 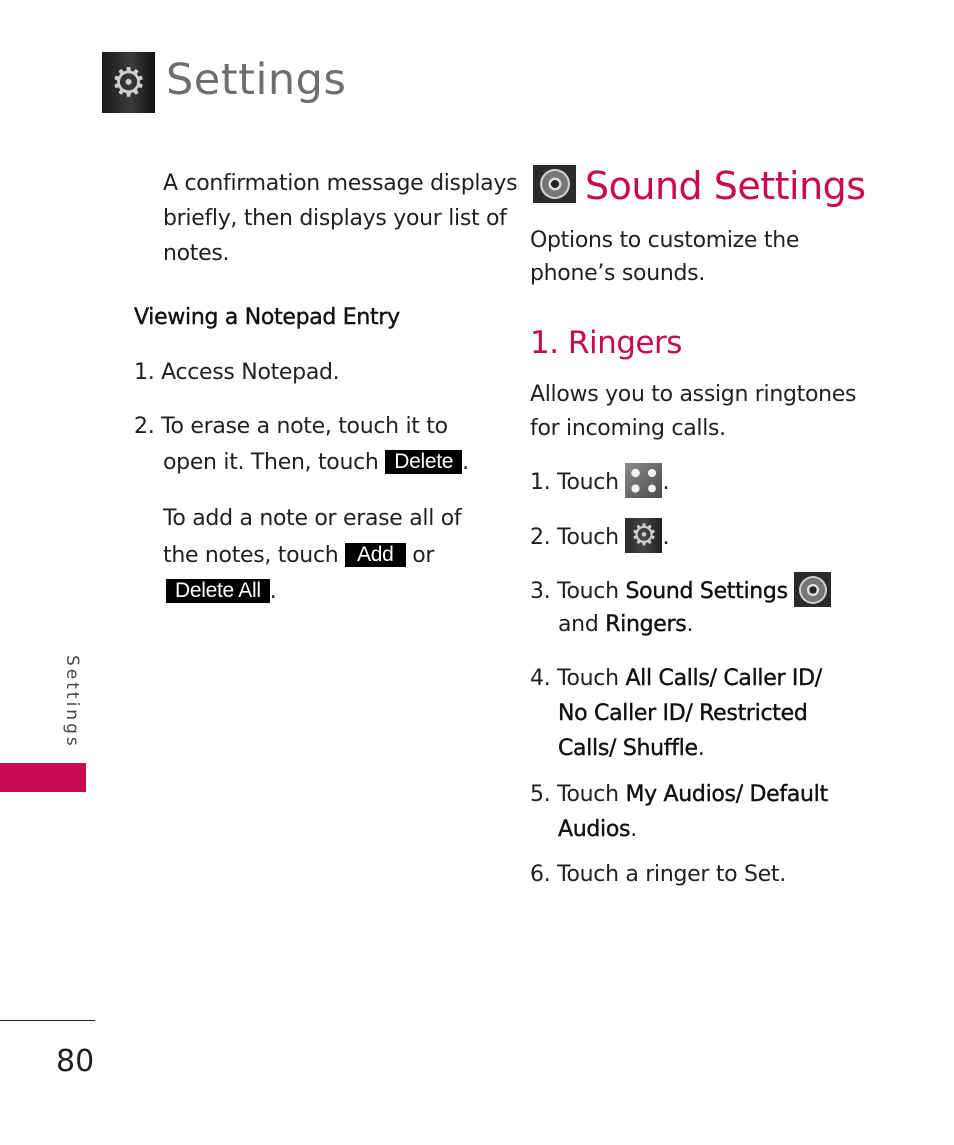 What do you see at coordinates (256, 80) in the screenshot?
I see `page-title: Settings` at bounding box center [256, 80].